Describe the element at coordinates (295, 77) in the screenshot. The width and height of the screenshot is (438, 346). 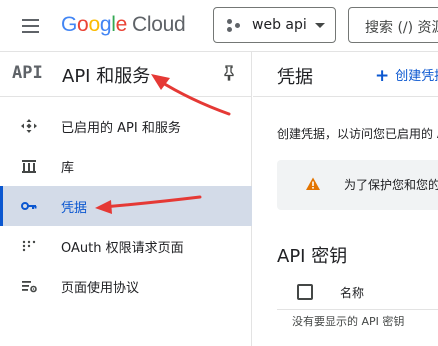
I see `page-title: 凭据` at that location.